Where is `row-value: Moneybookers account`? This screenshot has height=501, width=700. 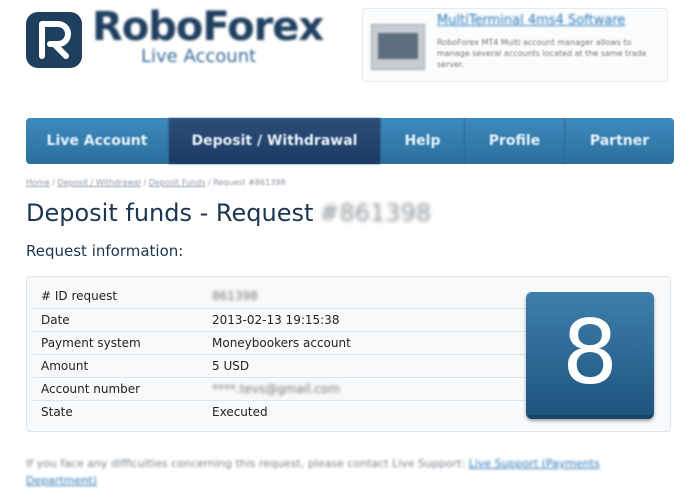 row-value: Moneybookers account is located at coordinates (366, 343).